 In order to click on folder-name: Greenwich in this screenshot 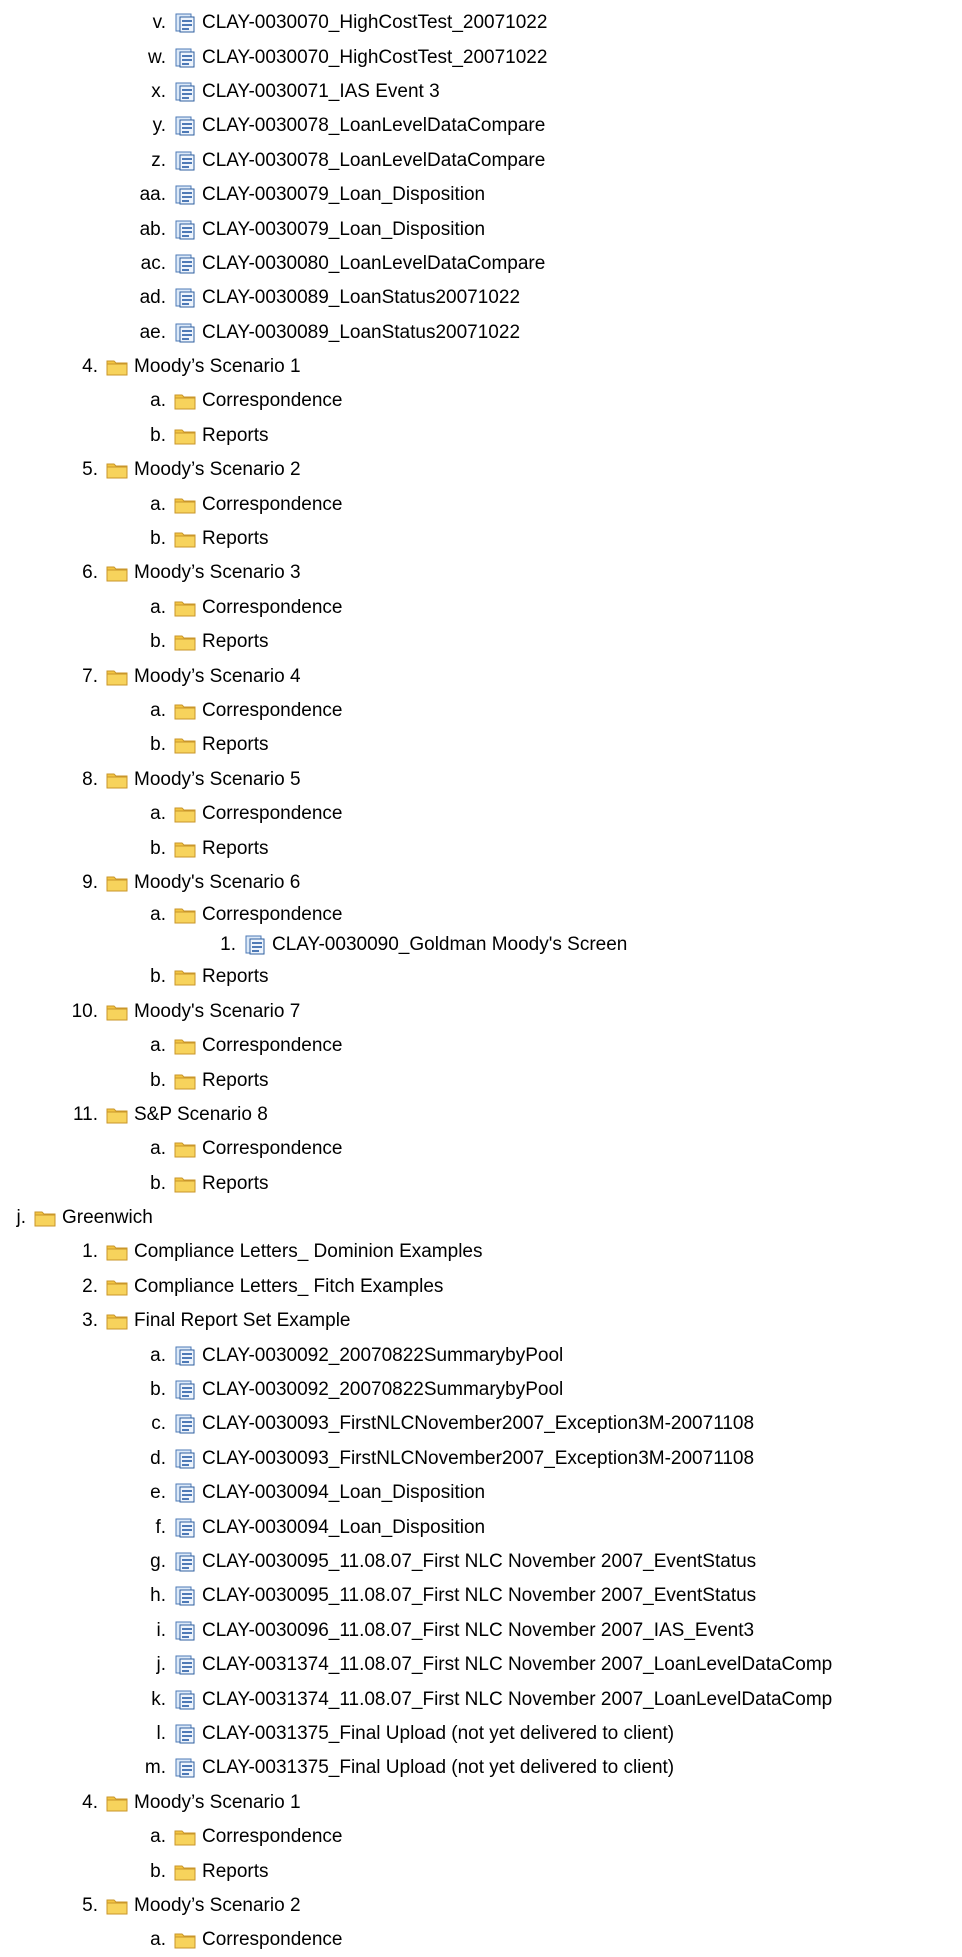, I will do `click(107, 1218)`.